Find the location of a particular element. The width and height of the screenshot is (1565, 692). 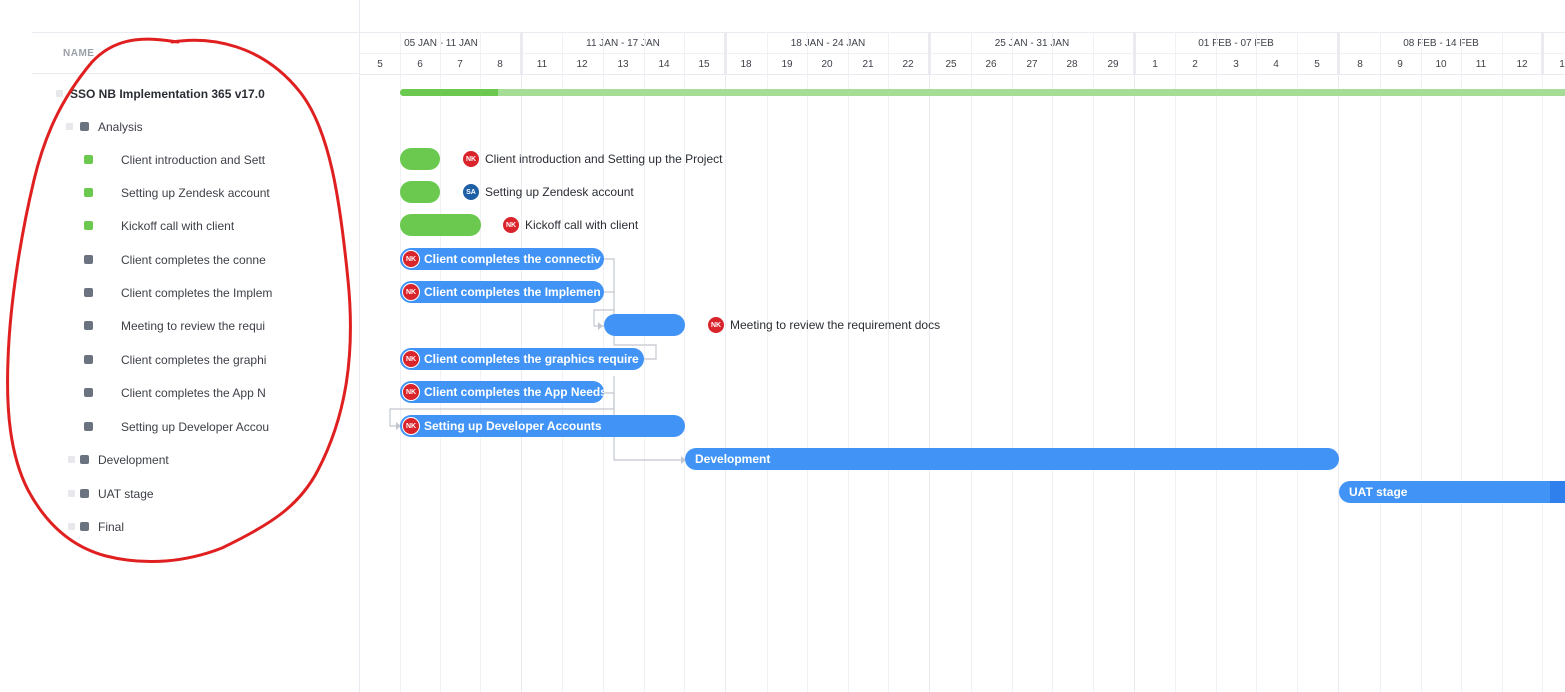

row-task: Kickoff call with client is located at coordinates (182, 225).